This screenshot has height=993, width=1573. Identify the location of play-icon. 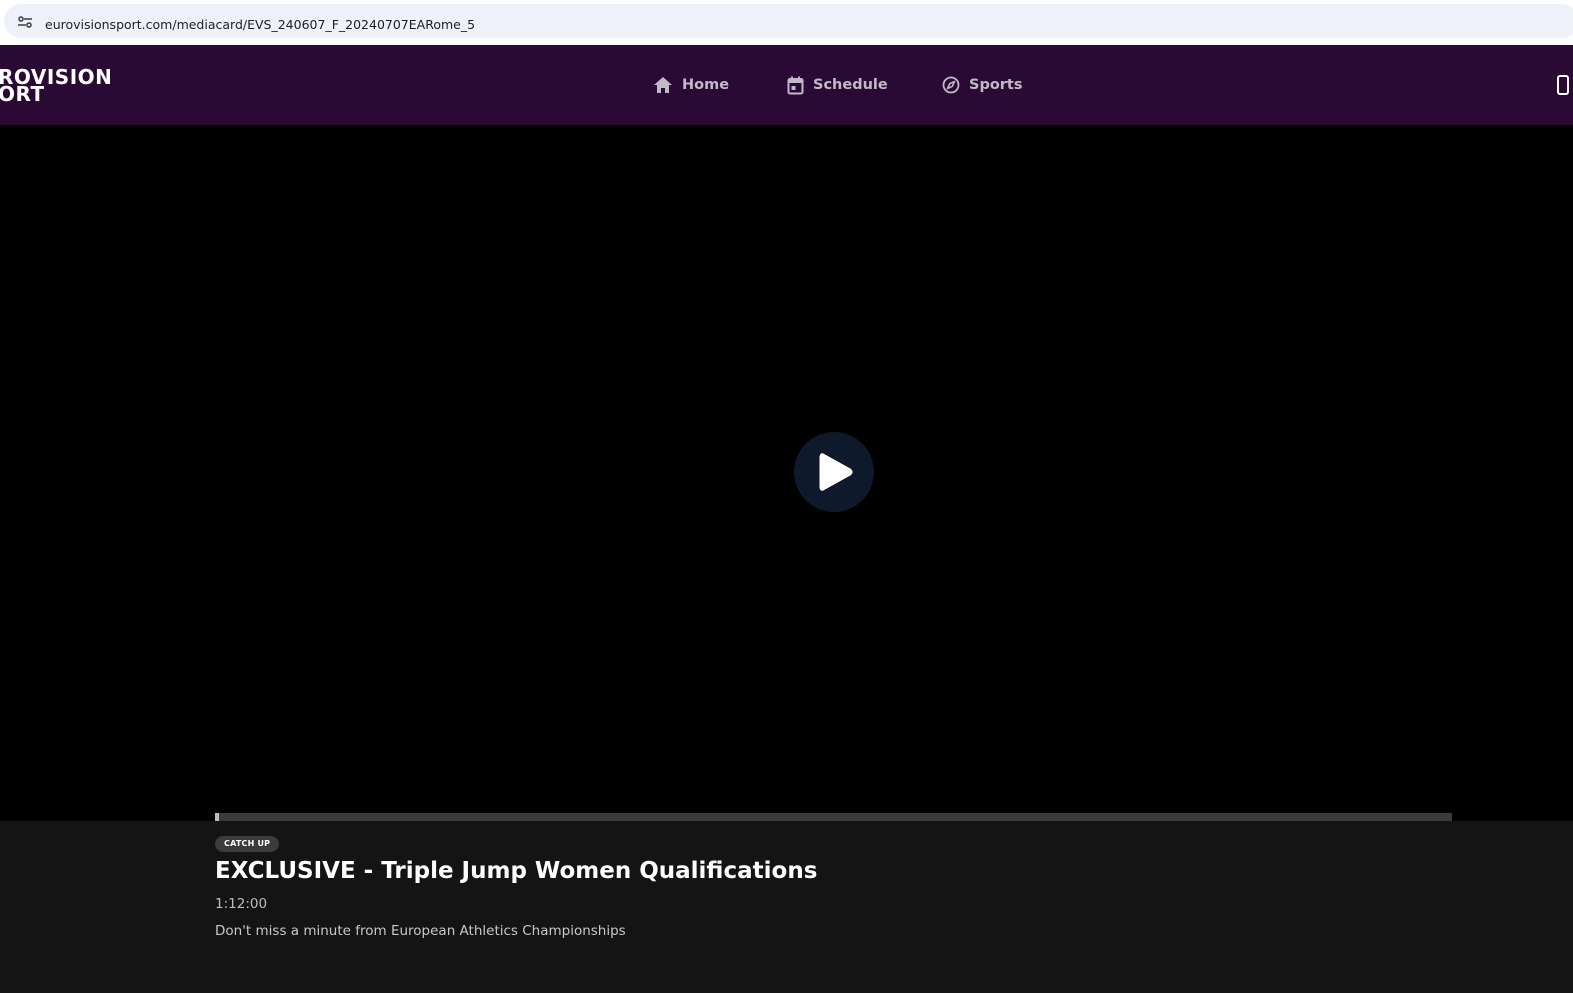
(836, 472).